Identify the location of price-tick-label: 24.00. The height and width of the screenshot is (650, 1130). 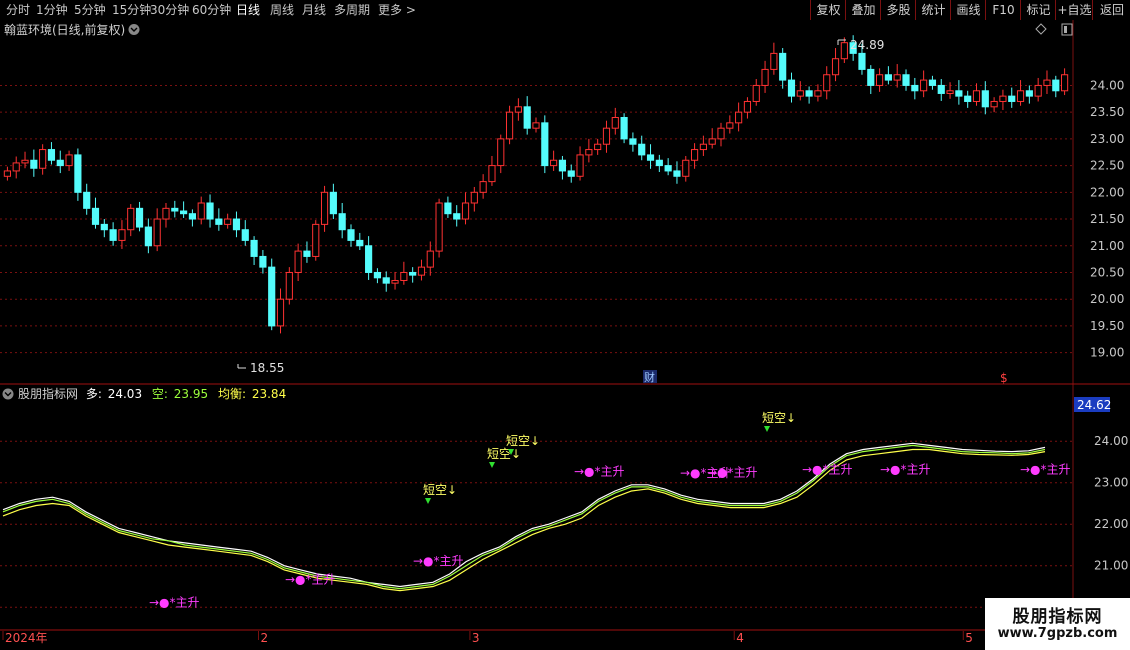
(1107, 85).